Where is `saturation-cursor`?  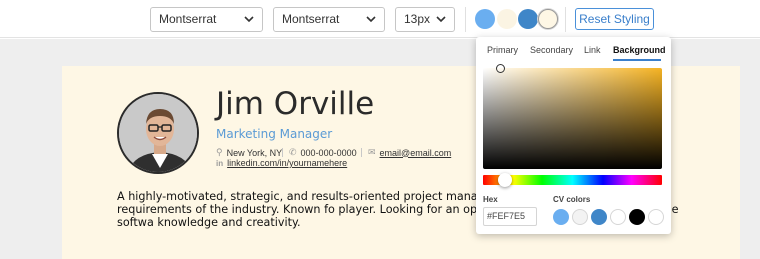
saturation-cursor is located at coordinates (500, 68).